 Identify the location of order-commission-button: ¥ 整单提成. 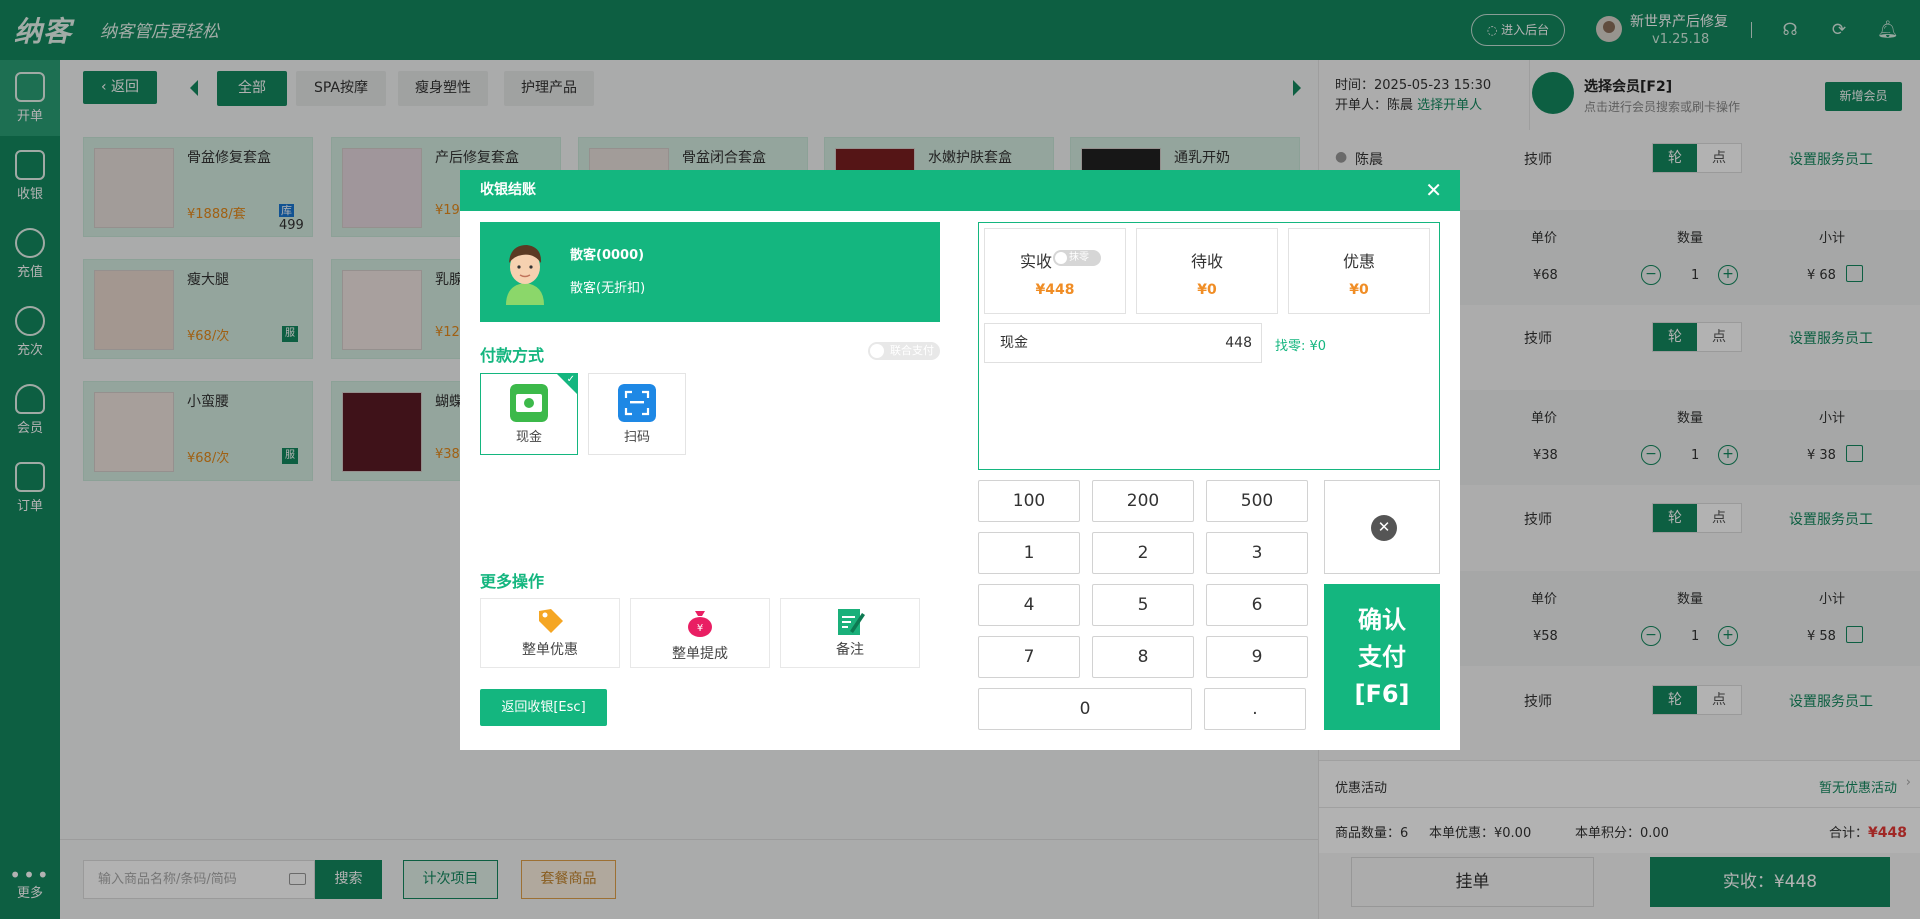
(700, 633).